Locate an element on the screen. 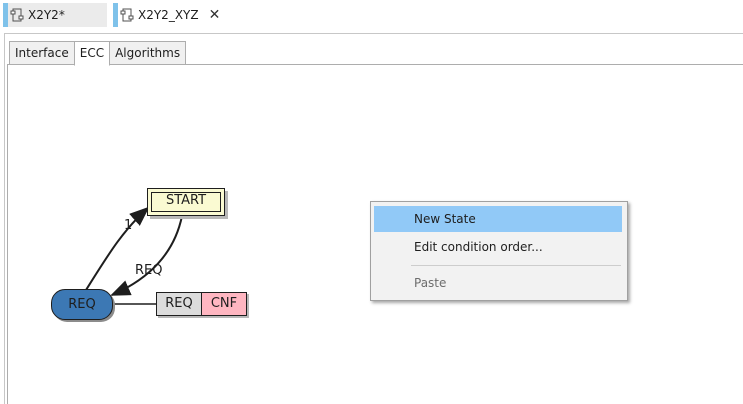 This screenshot has height=404, width=743. ecc-action: REQ CNF is located at coordinates (201, 304).